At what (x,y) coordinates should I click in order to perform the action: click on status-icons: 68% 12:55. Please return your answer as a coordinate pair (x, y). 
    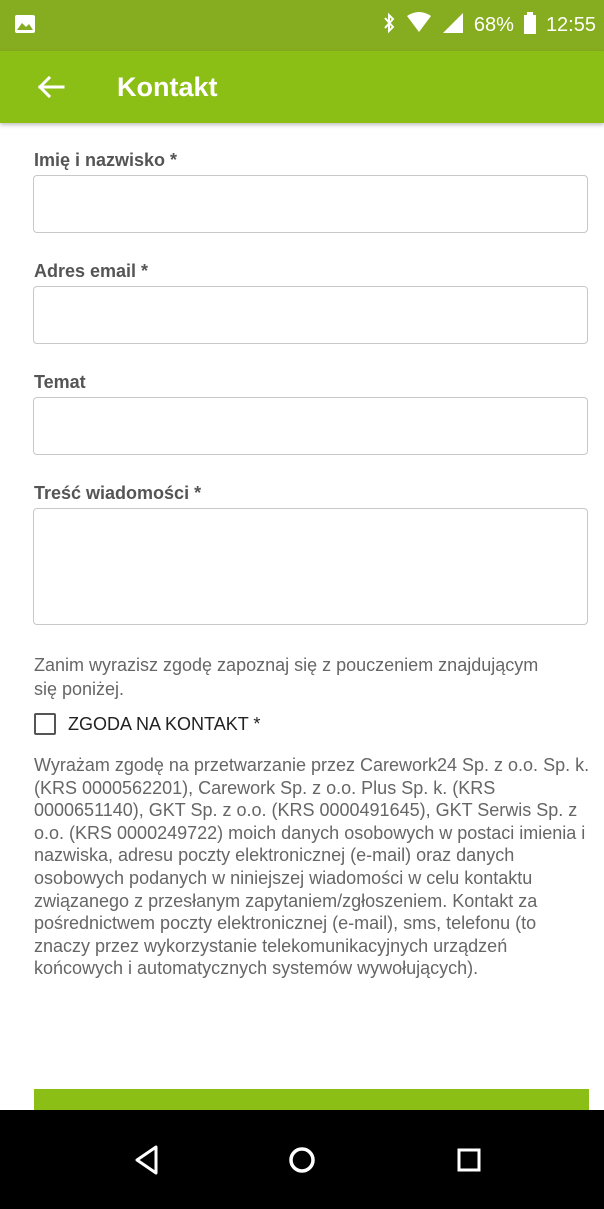
    Looking at the image, I should click on (489, 25).